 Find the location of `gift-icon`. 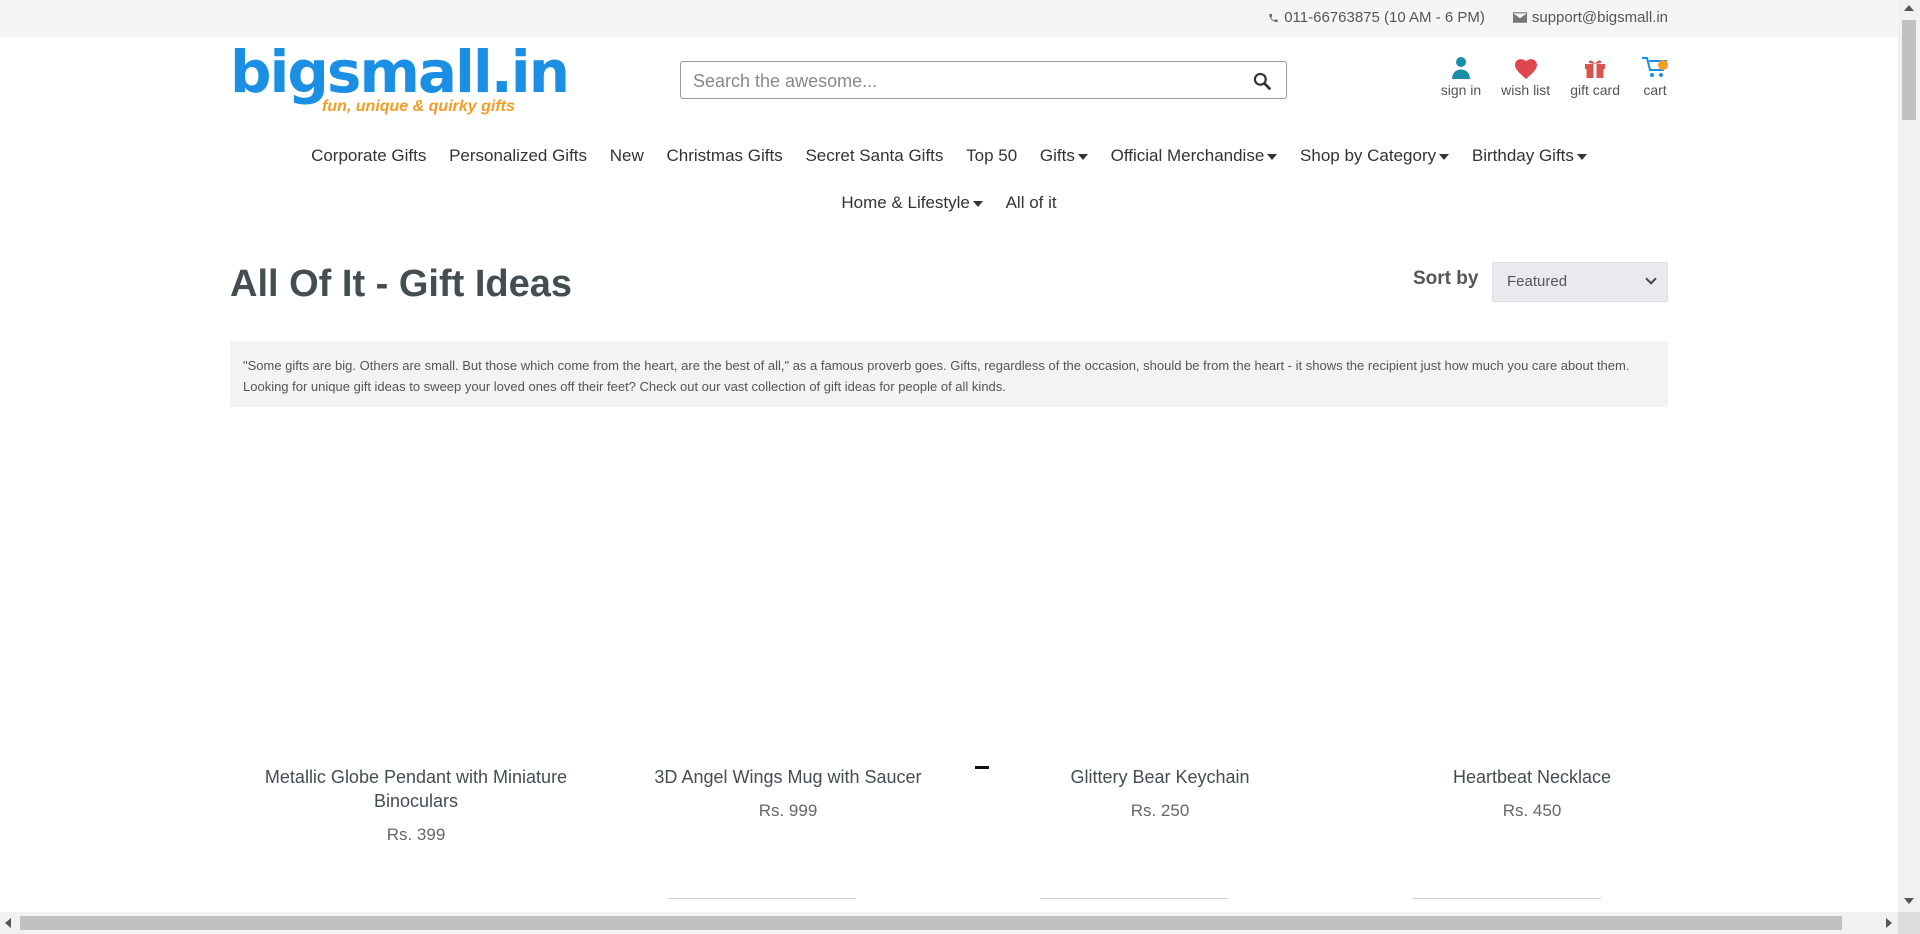

gift-icon is located at coordinates (1595, 68).